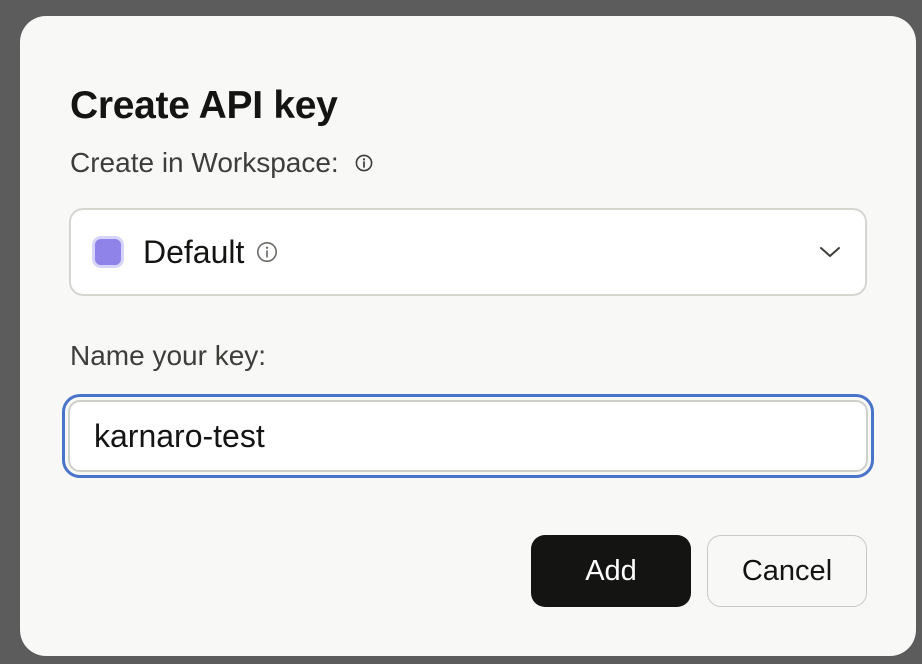 The width and height of the screenshot is (922, 664). Describe the element at coordinates (468, 252) in the screenshot. I see `workspace-select: Default` at that location.